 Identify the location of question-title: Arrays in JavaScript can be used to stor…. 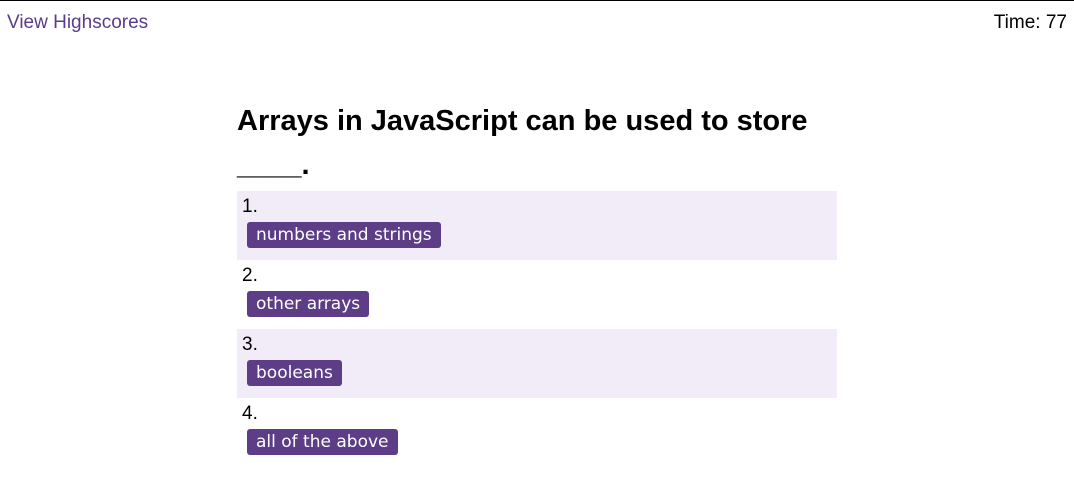
(522, 143).